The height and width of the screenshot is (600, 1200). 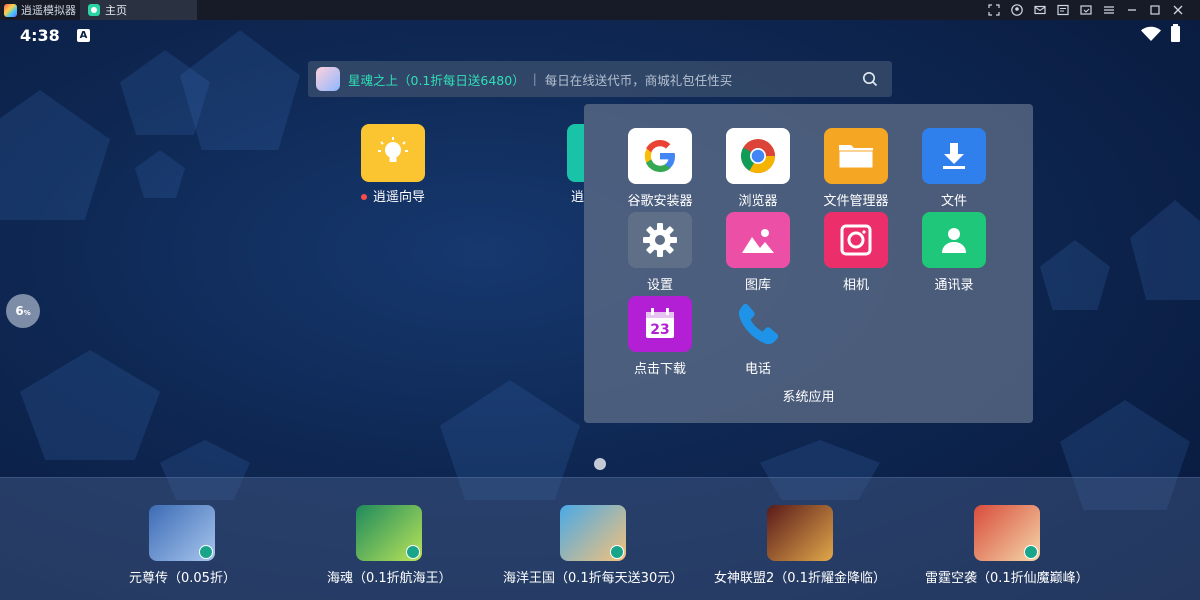 What do you see at coordinates (575, 153) in the screenshot?
I see `app-icon` at bounding box center [575, 153].